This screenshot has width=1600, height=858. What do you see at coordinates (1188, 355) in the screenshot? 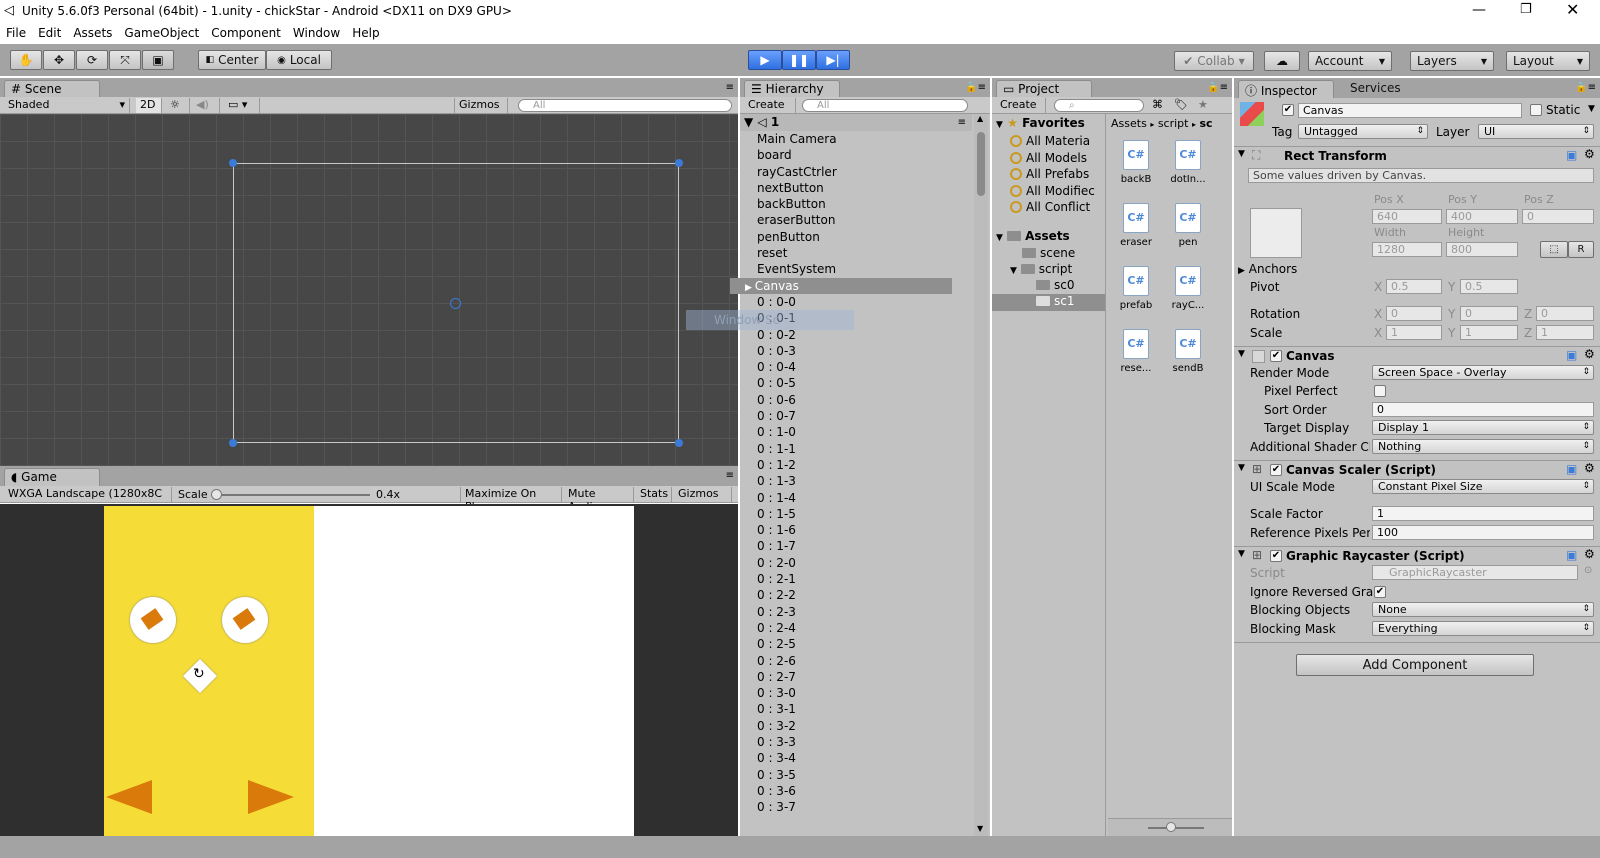
I see `script-asset: C# sendB` at bounding box center [1188, 355].